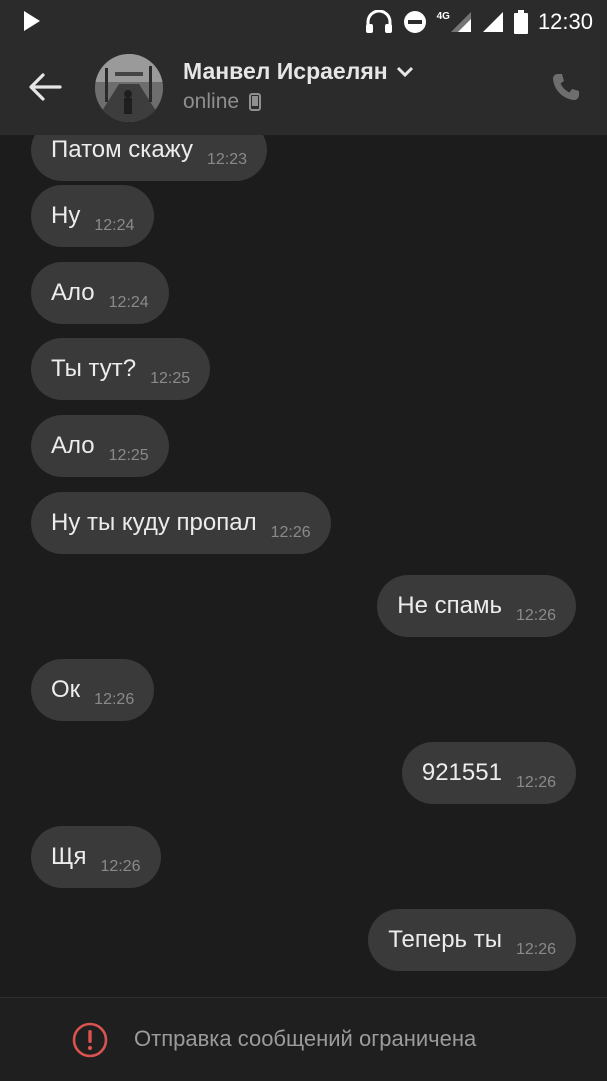 This screenshot has height=1081, width=607. I want to click on message-bubble-incoming: Ну 12:24, so click(93, 216).